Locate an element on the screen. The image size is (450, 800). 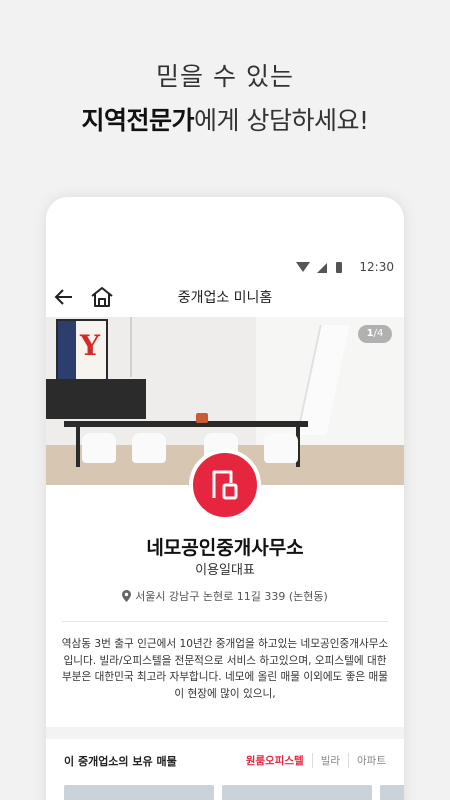
photo-counter: 1/4 is located at coordinates (375, 334).